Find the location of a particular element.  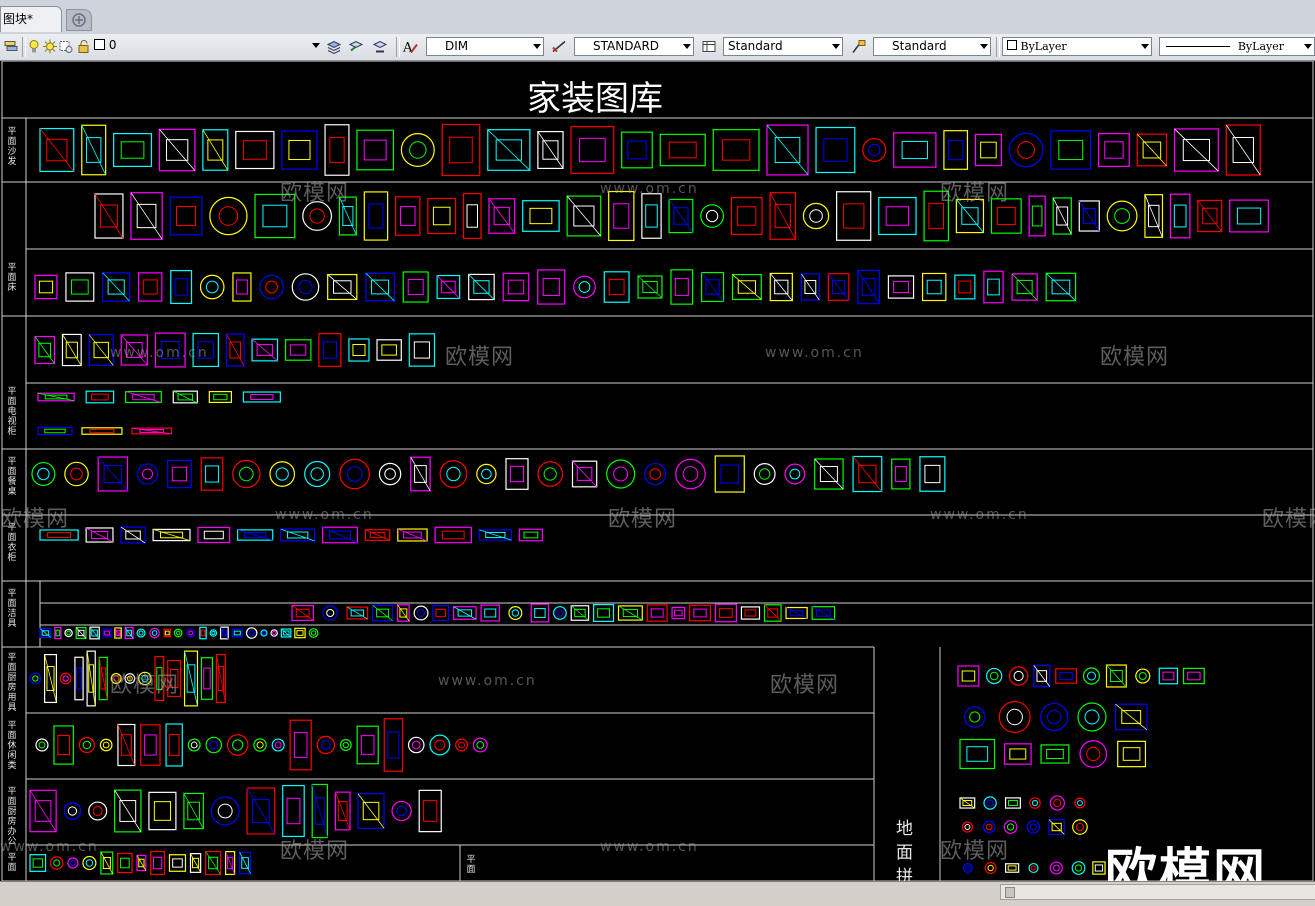

color-dropdown: ByLayer is located at coordinates (1077, 46).